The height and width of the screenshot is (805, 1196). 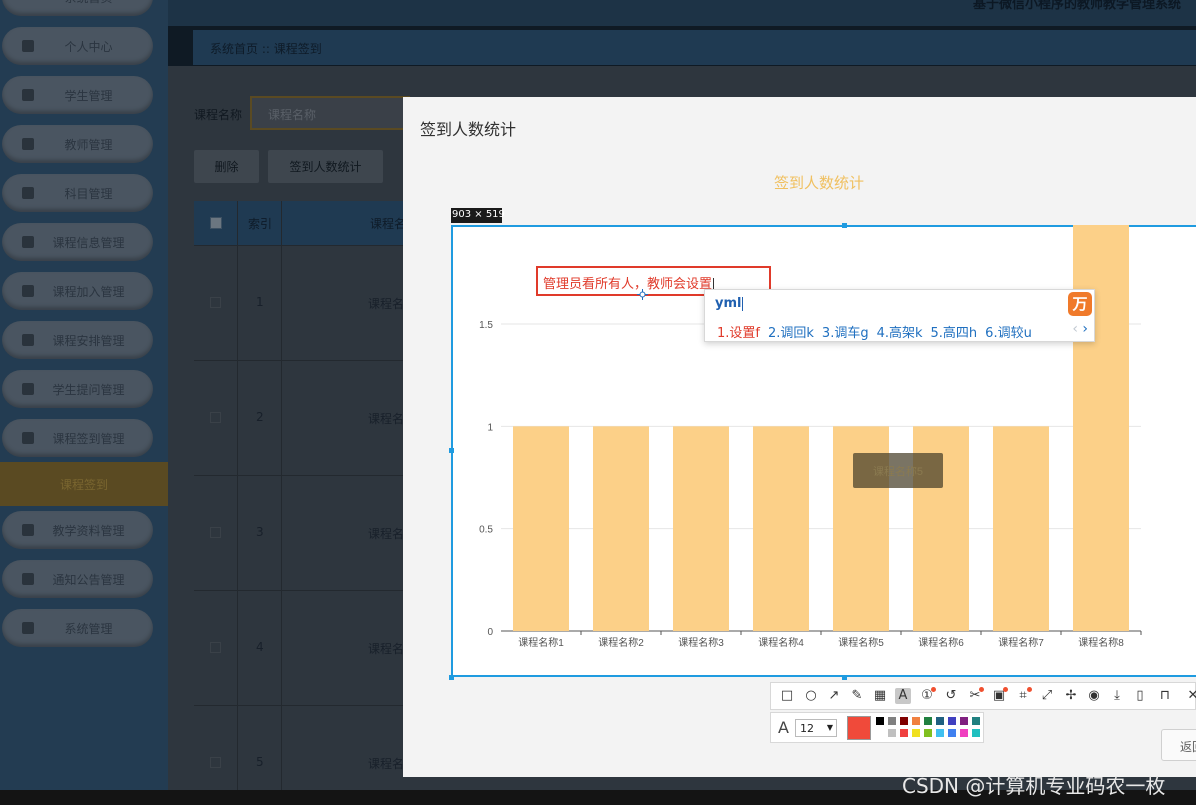 I want to click on ime-candidate: 2.调回k, so click(x=791, y=333).